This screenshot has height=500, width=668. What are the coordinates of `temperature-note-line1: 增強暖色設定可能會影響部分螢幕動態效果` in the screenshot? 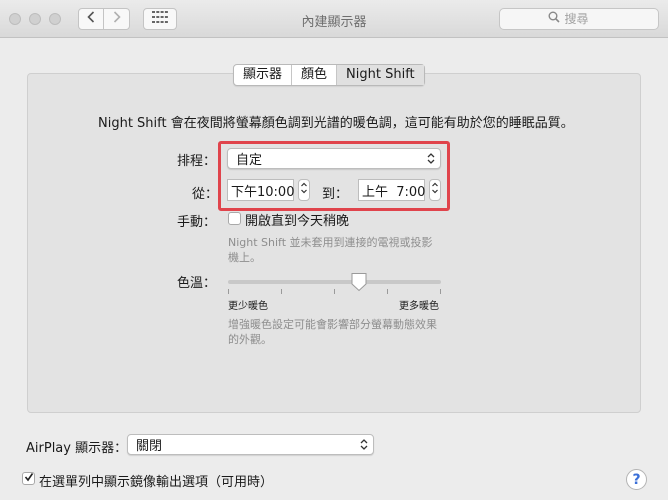 It's located at (332, 324).